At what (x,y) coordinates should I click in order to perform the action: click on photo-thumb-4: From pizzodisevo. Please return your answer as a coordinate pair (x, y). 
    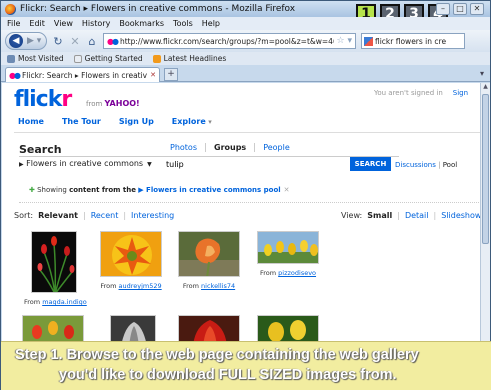
    Looking at the image, I should click on (288, 254).